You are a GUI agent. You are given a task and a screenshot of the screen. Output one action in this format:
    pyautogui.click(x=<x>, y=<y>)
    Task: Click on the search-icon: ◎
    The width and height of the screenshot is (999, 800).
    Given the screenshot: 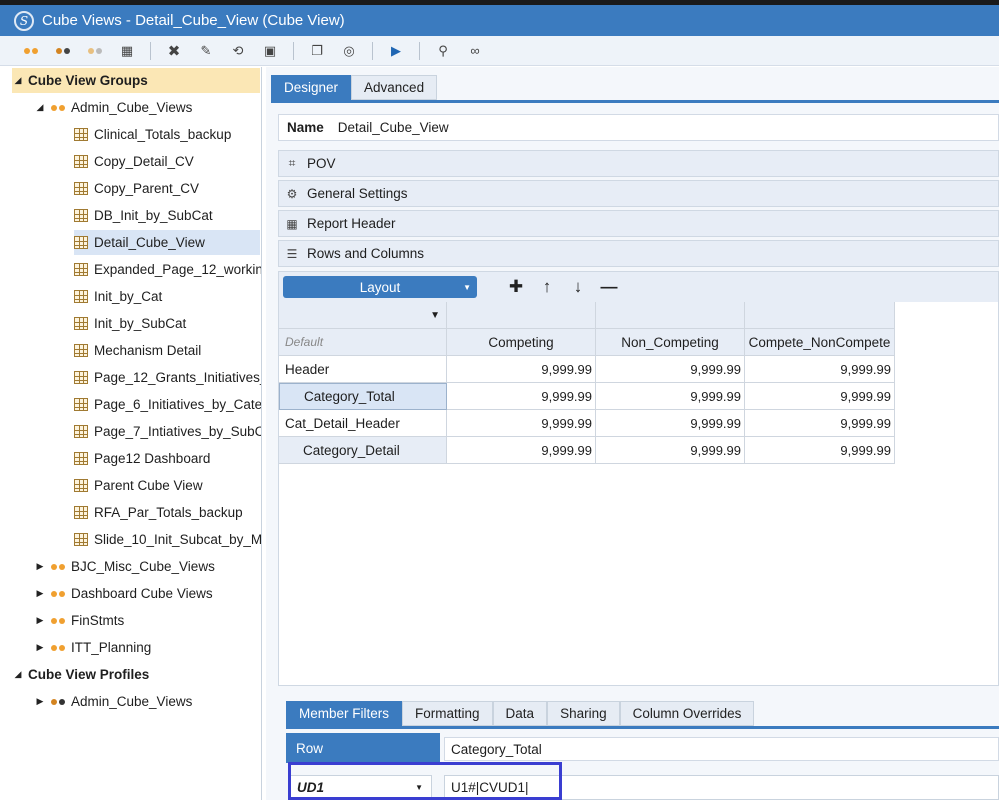 What is the action you would take?
    pyautogui.click(x=349, y=51)
    